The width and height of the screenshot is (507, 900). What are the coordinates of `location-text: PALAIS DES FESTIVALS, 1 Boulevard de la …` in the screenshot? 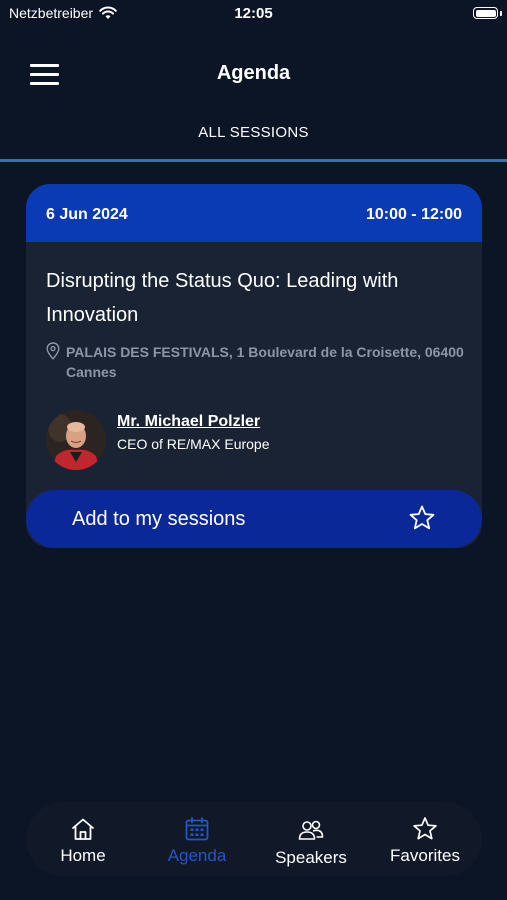 It's located at (265, 362).